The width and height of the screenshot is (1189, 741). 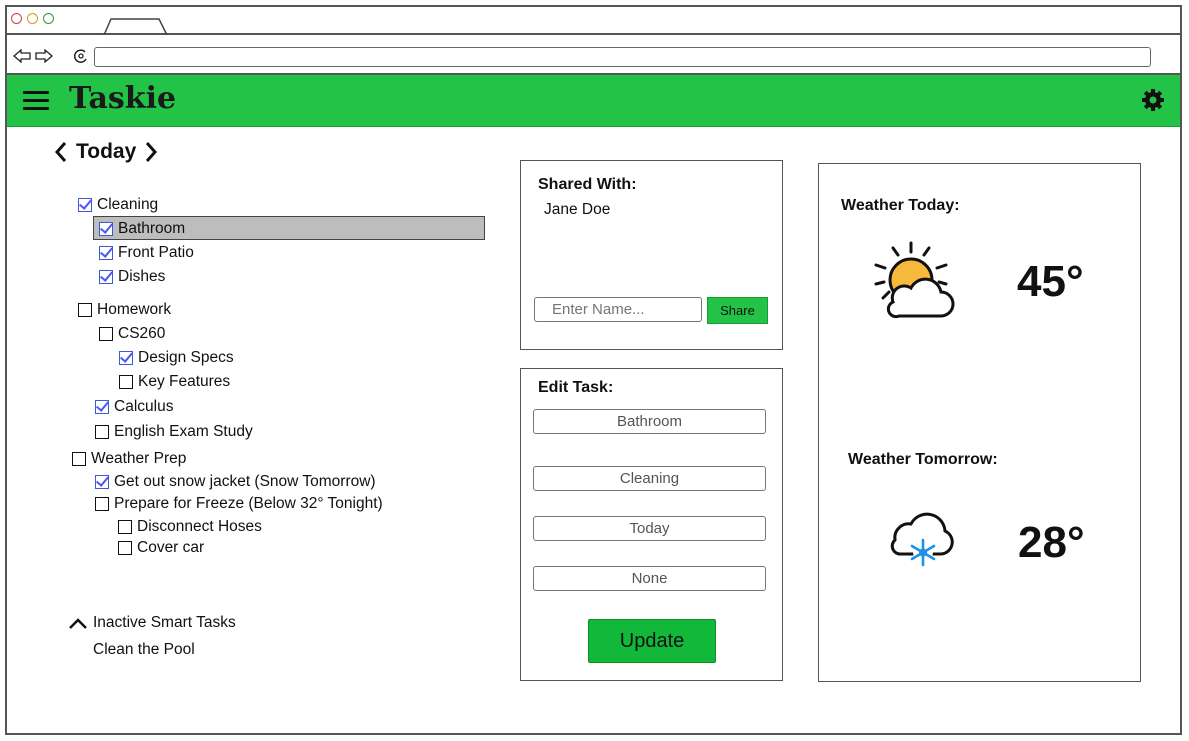 I want to click on task-label: Design Specs, so click(x=186, y=357).